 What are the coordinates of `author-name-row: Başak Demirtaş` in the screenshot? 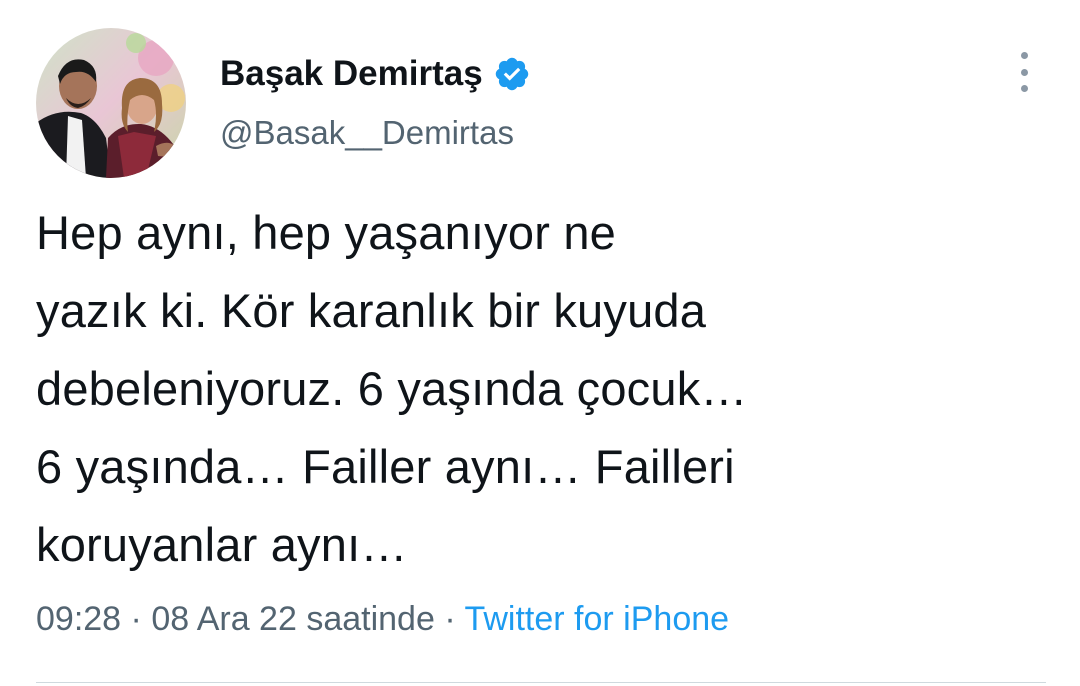 It's located at (375, 74).